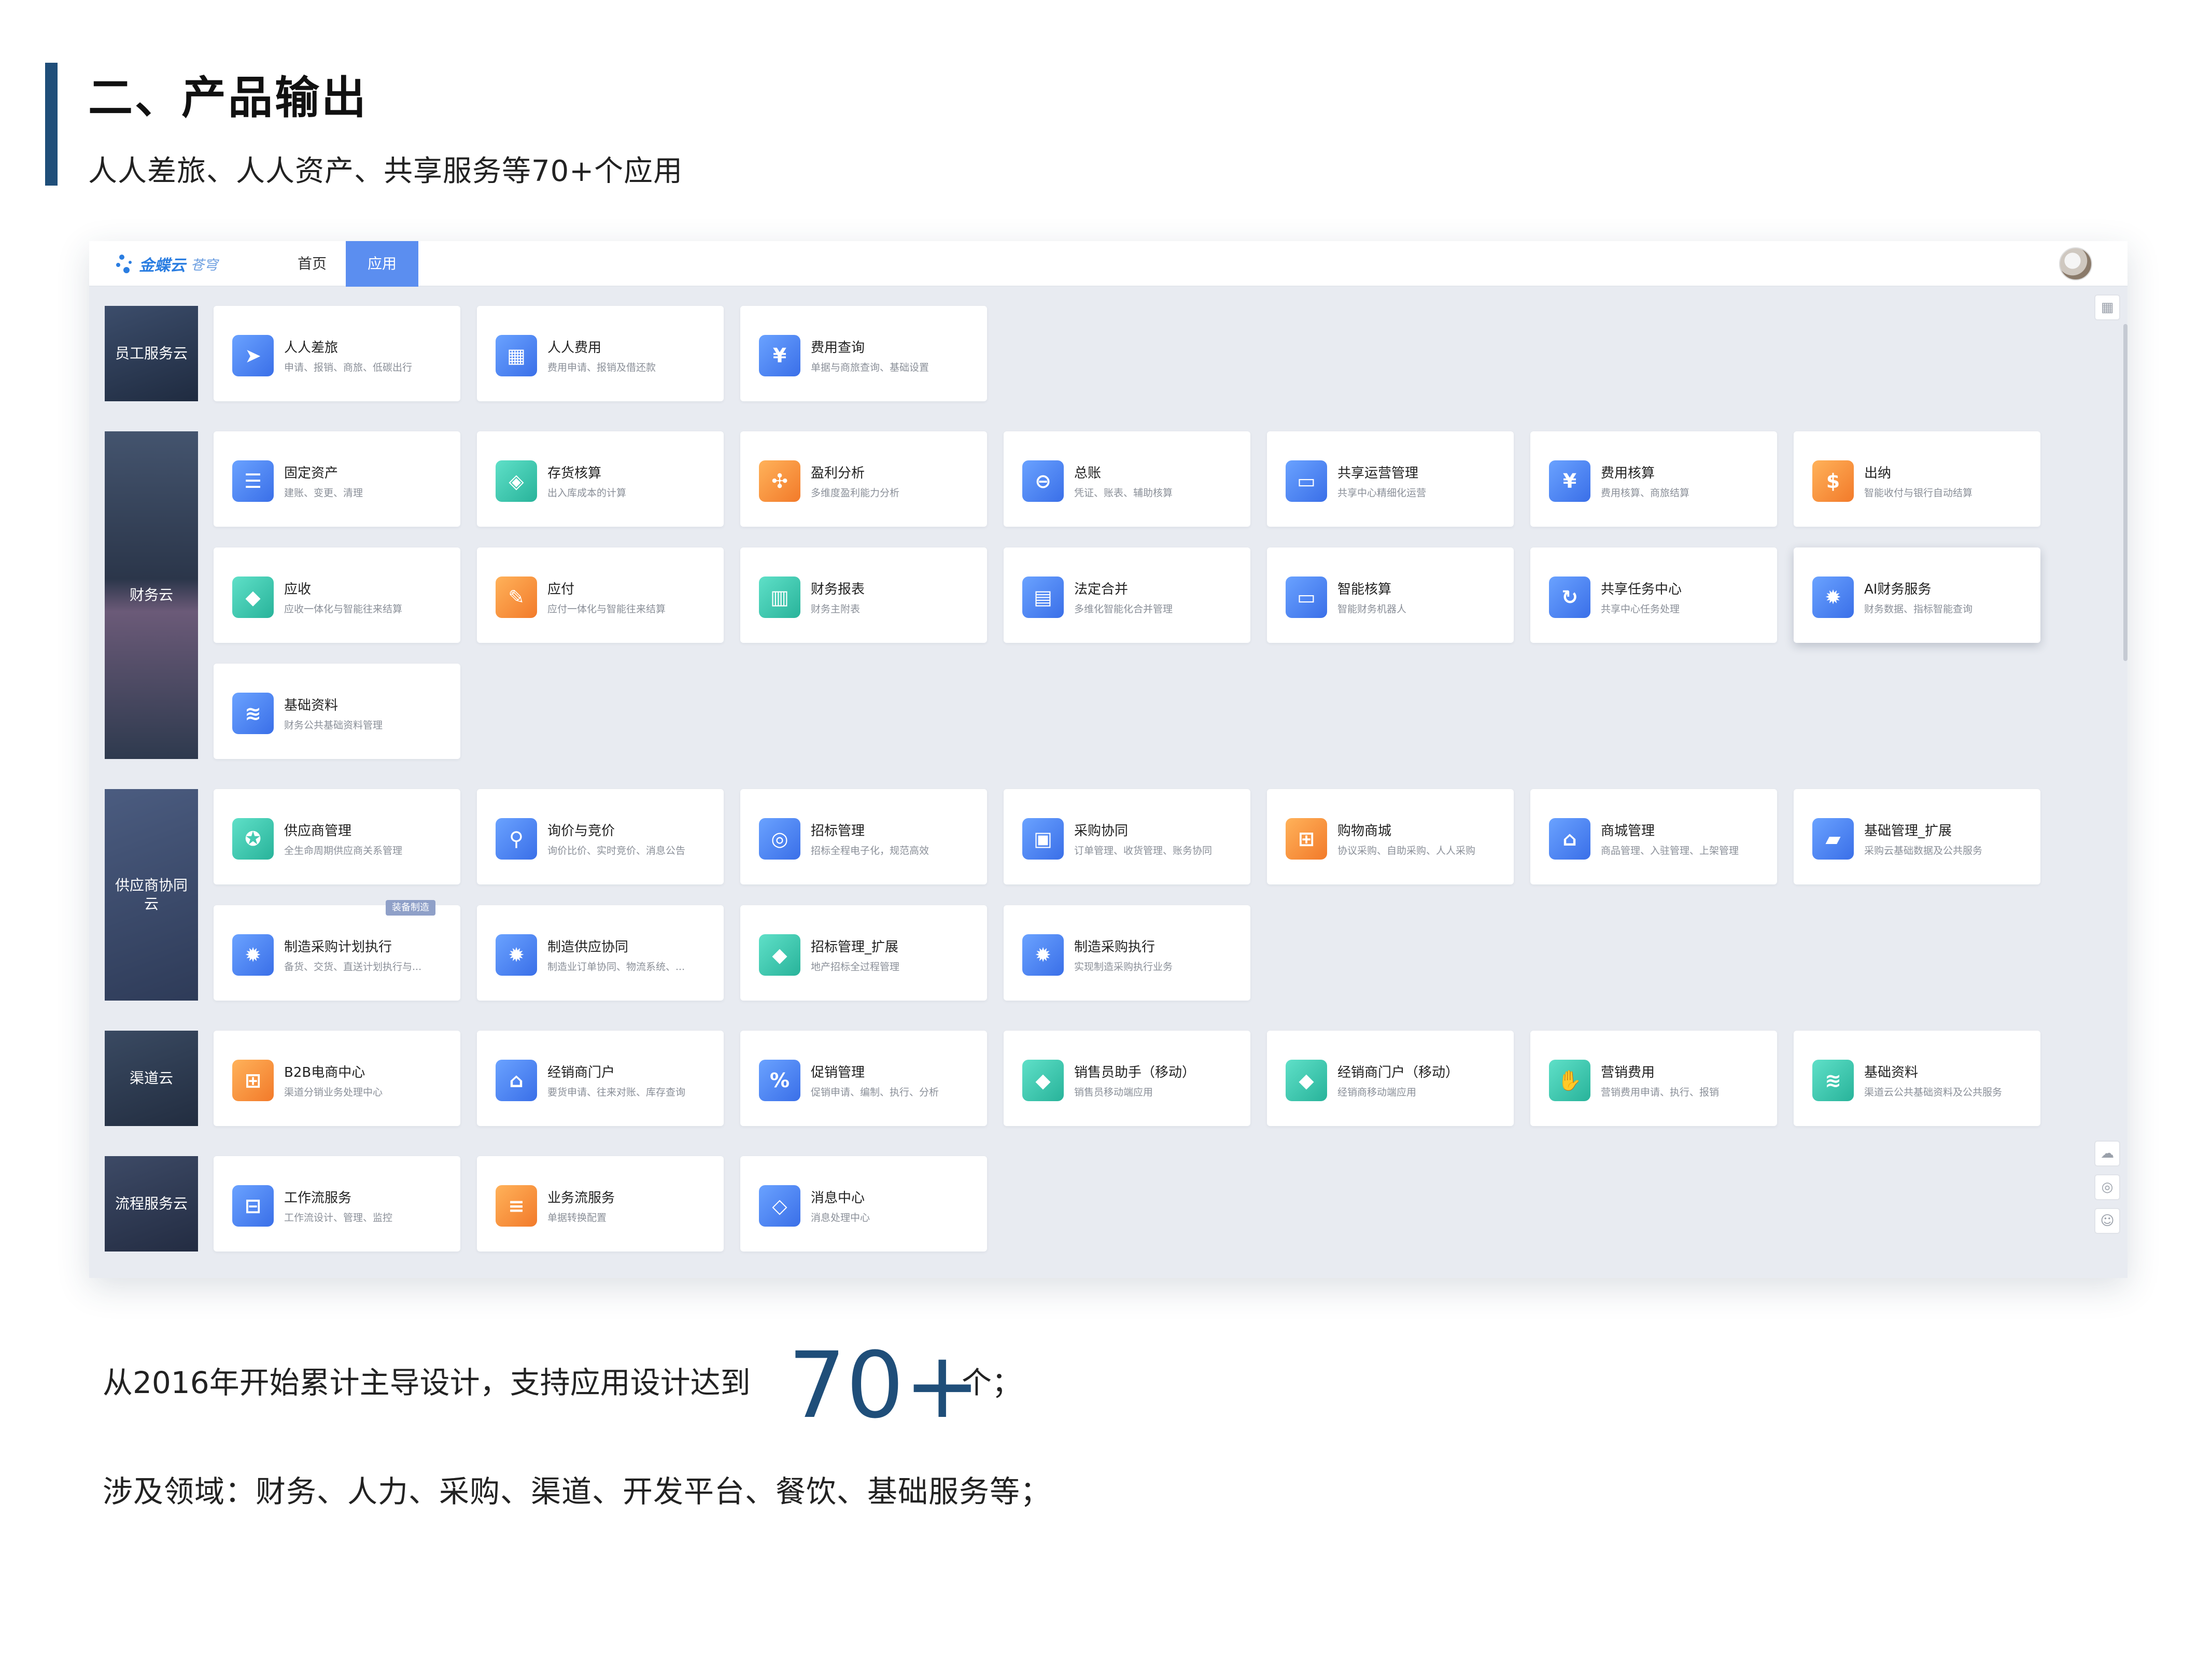  I want to click on app-card: ¥ 费用核算 费用核算、商旅结算, so click(1653, 479).